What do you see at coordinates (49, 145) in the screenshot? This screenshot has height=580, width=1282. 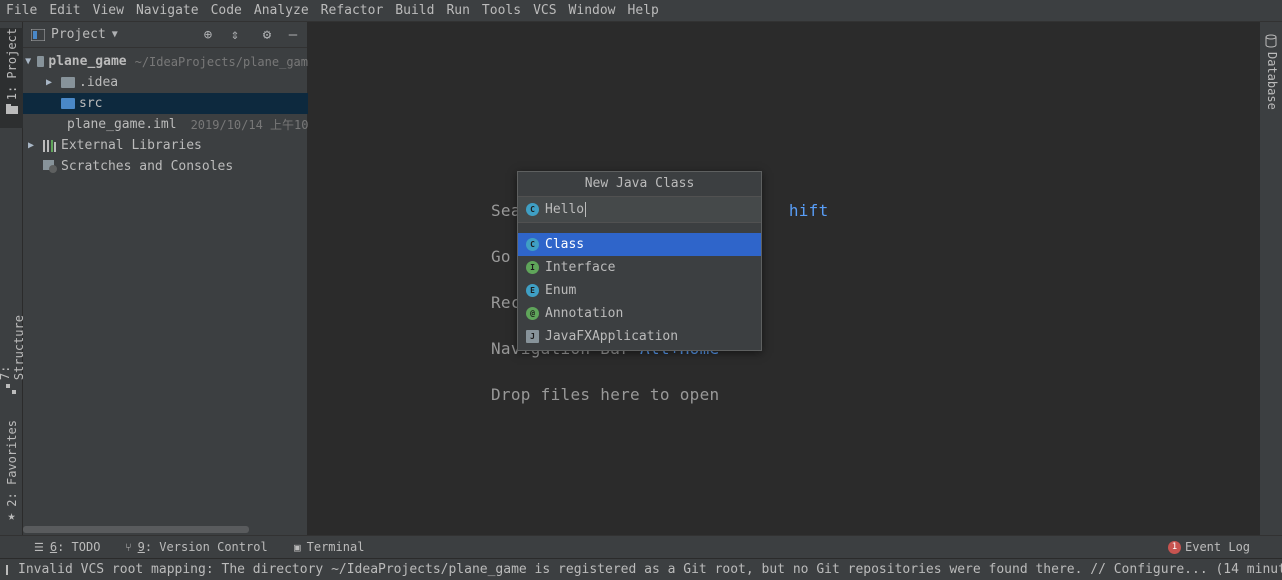 I see `library-icon` at bounding box center [49, 145].